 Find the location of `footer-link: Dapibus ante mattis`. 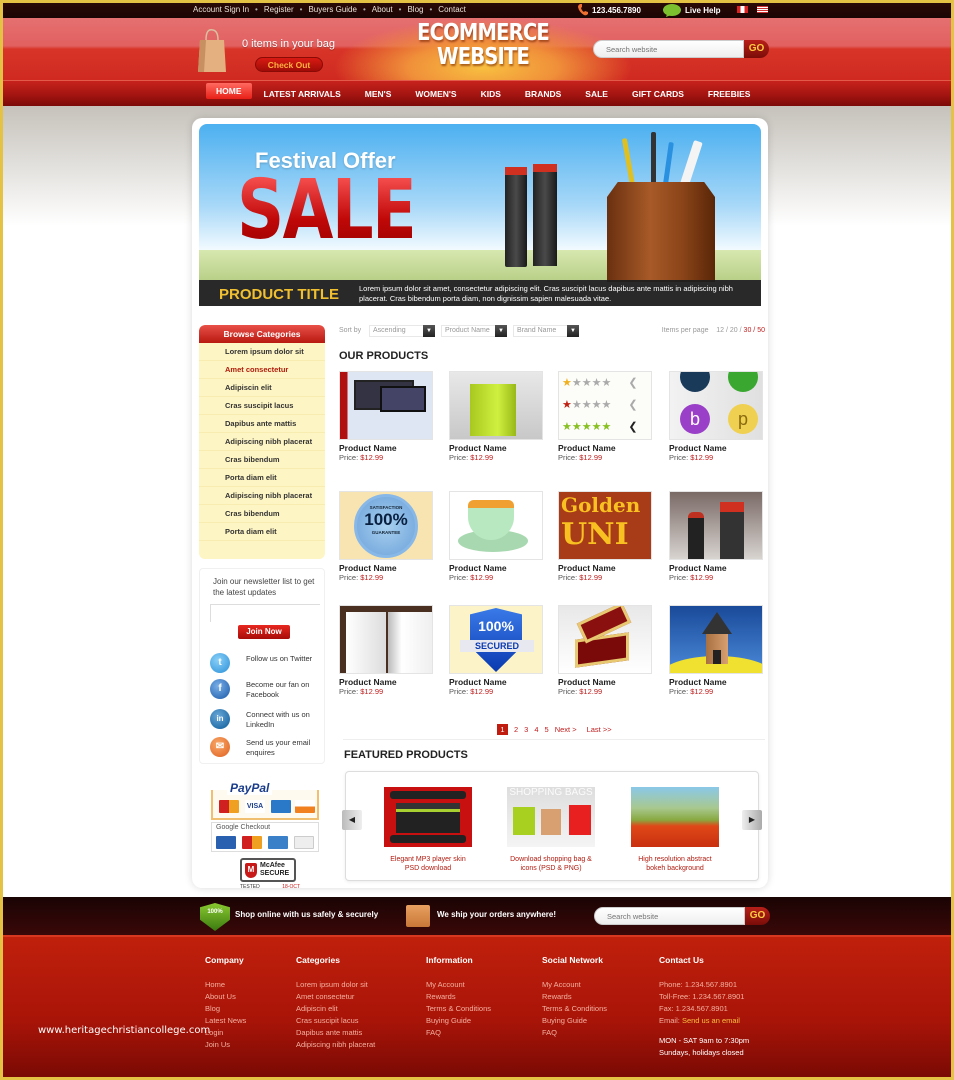

footer-link: Dapibus ante mattis is located at coordinates (335, 1033).